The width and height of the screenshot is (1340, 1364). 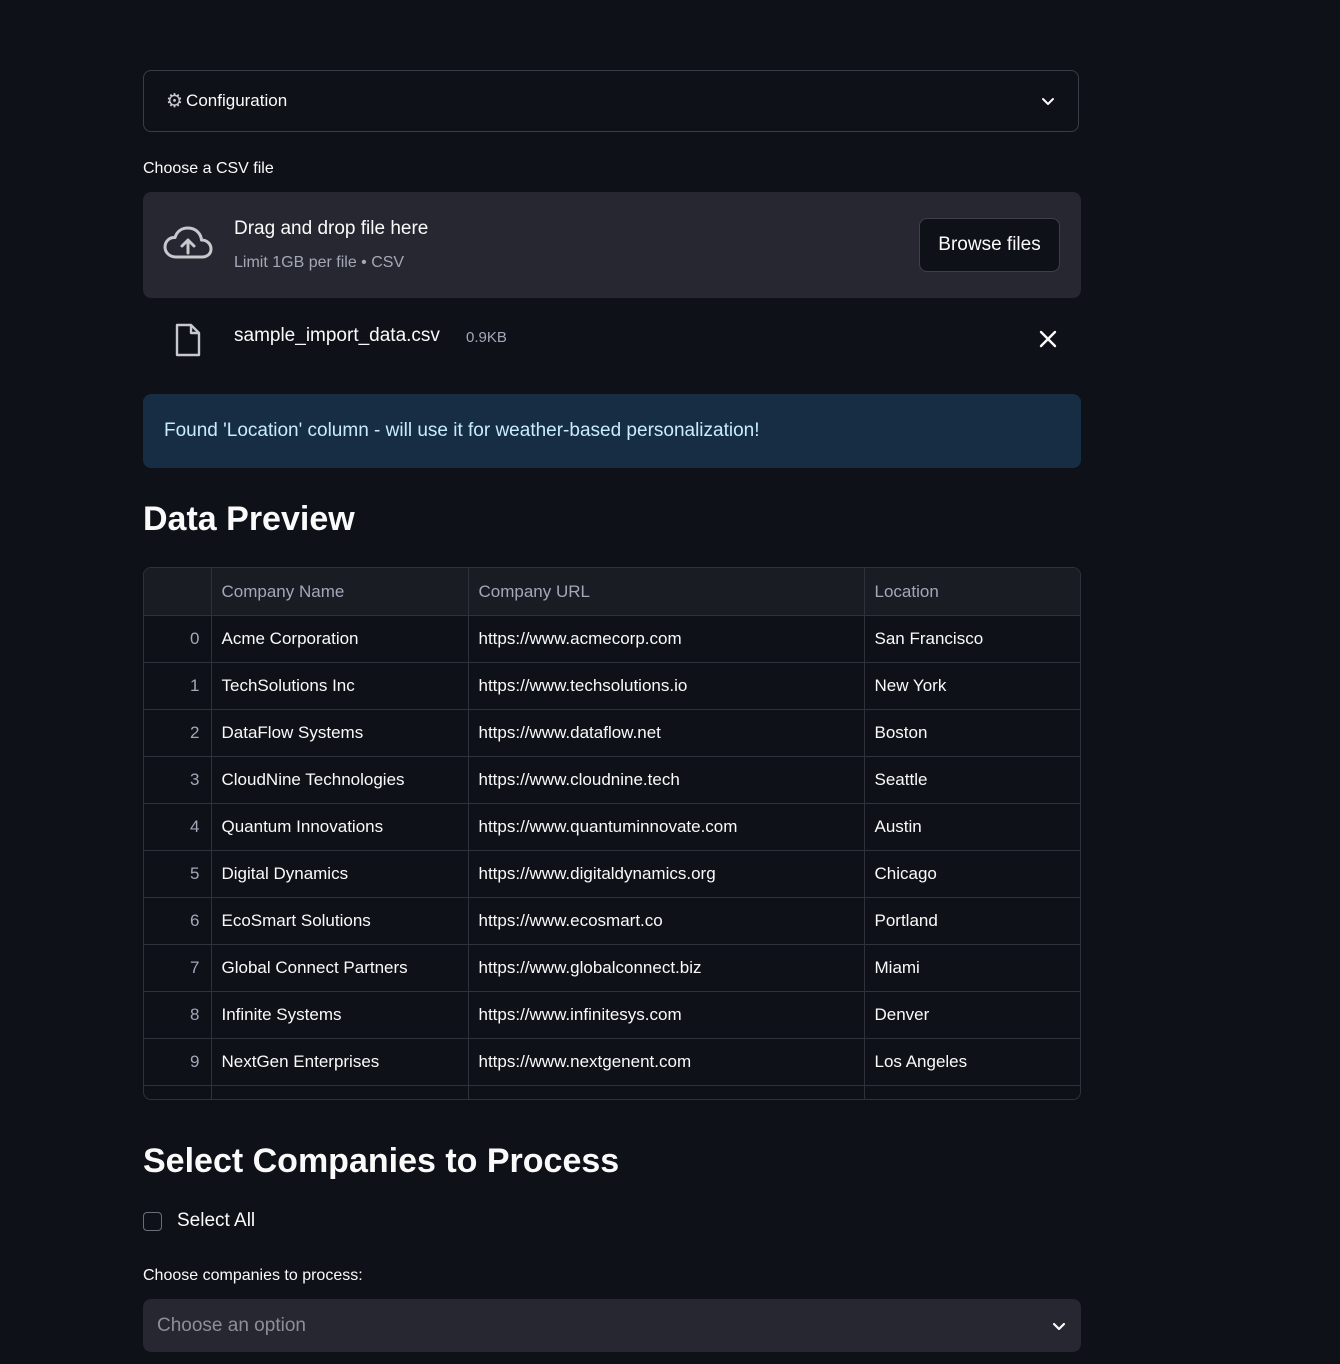 I want to click on company-url-cell: https://www.techsolutions.io, so click(x=666, y=686).